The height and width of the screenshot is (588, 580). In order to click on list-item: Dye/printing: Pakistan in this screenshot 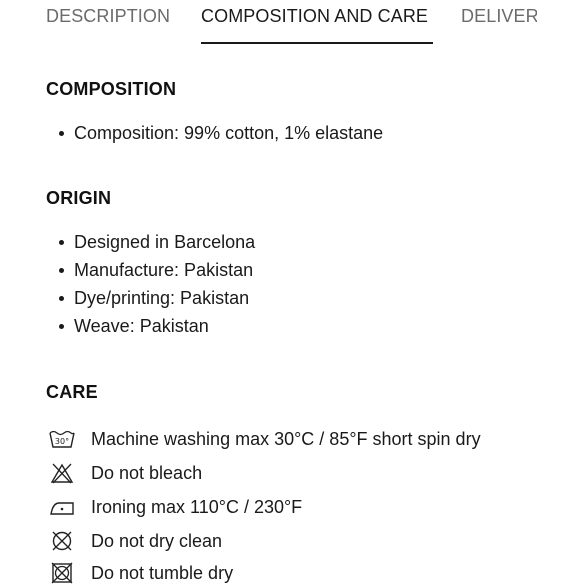, I will do `click(150, 298)`.